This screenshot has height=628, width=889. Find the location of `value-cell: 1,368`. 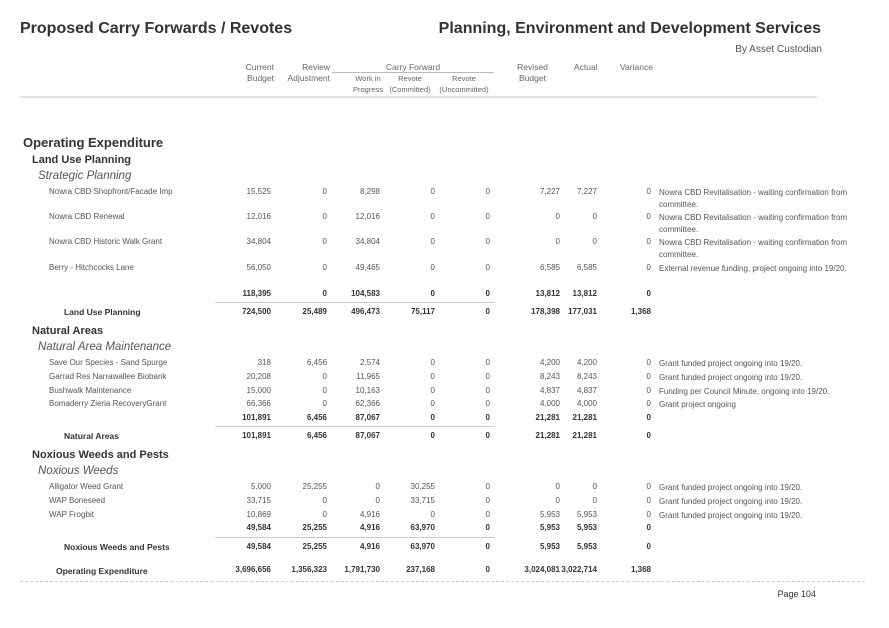

value-cell: 1,368 is located at coordinates (640, 311).